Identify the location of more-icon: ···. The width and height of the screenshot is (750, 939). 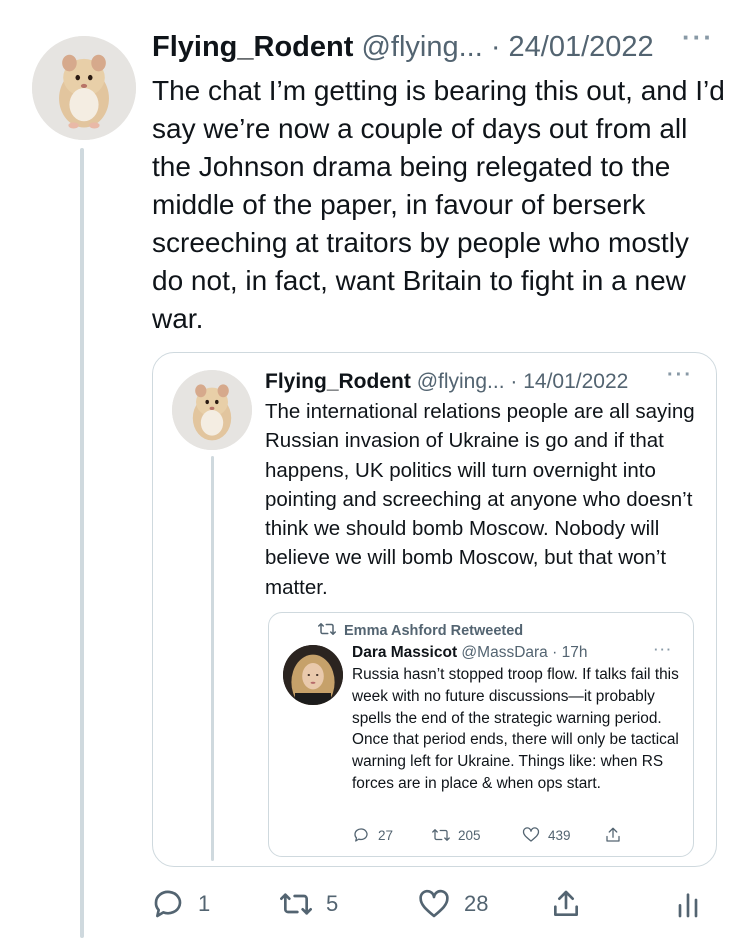
(698, 37).